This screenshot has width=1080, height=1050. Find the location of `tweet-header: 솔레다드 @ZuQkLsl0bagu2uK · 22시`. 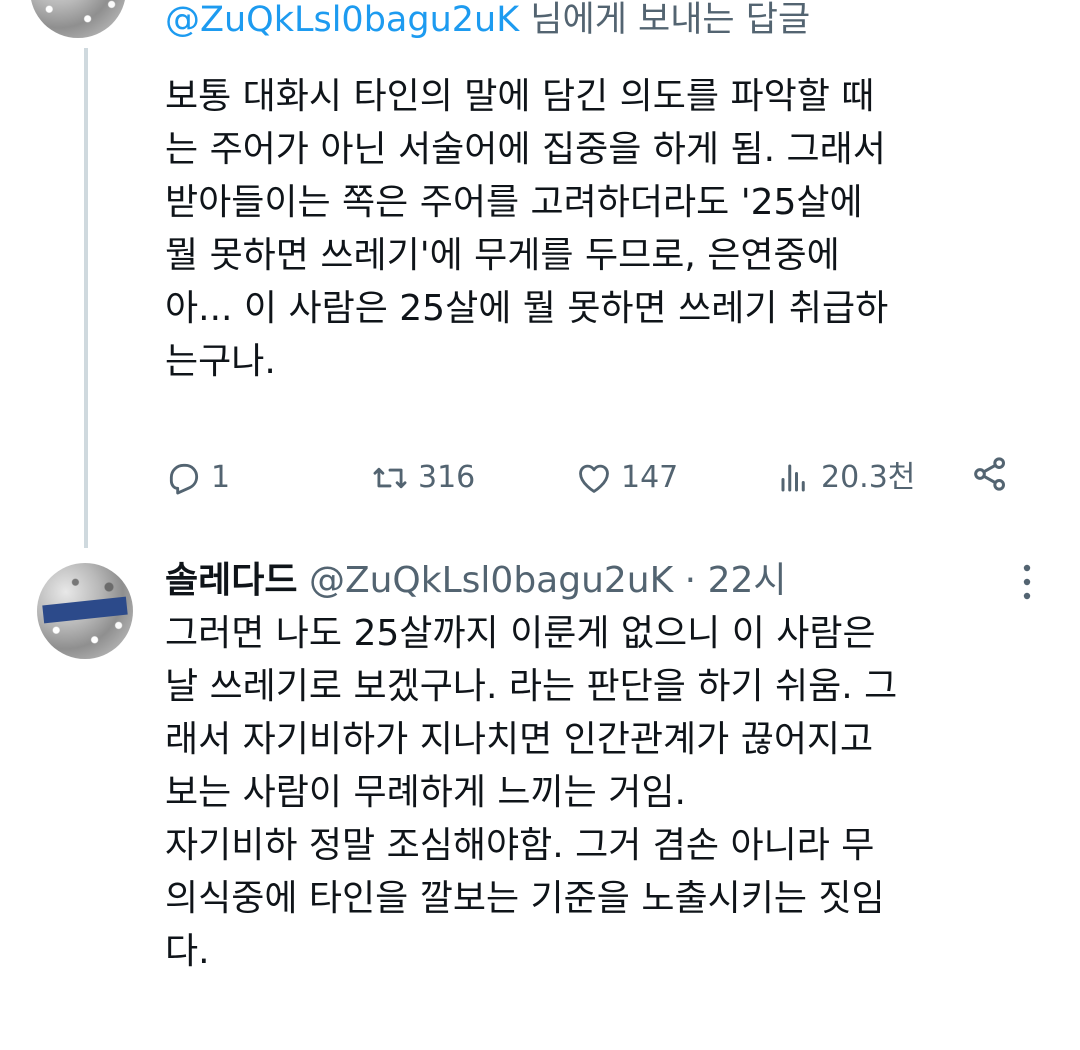

tweet-header: 솔레다드 @ZuQkLsl0bagu2uK · 22시 is located at coordinates (476, 581).